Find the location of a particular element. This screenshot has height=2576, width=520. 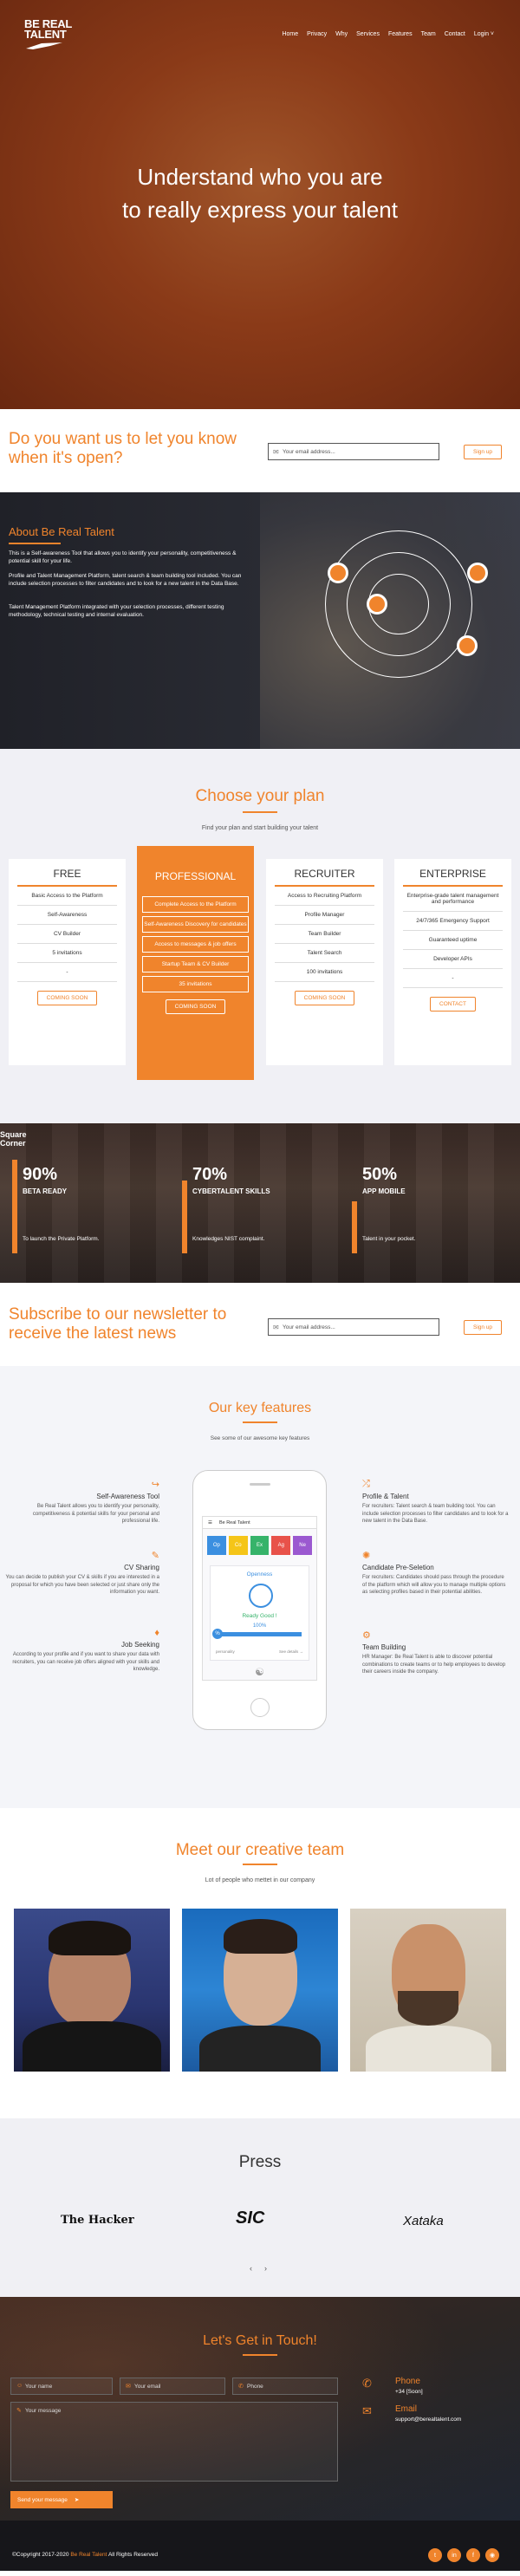

trait-tile: Ex is located at coordinates (260, 1545).